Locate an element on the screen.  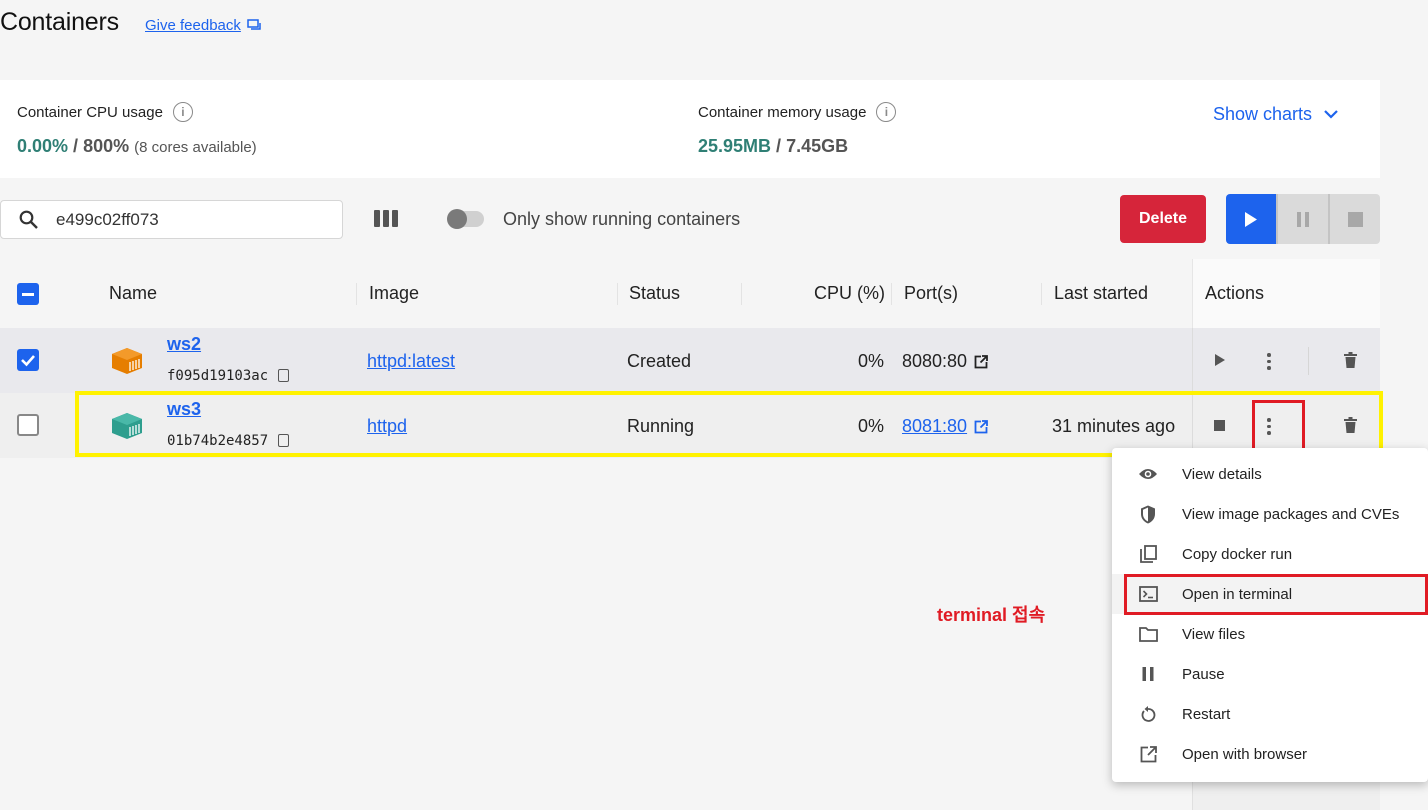
memory-total: 7.45GB is located at coordinates (817, 146).